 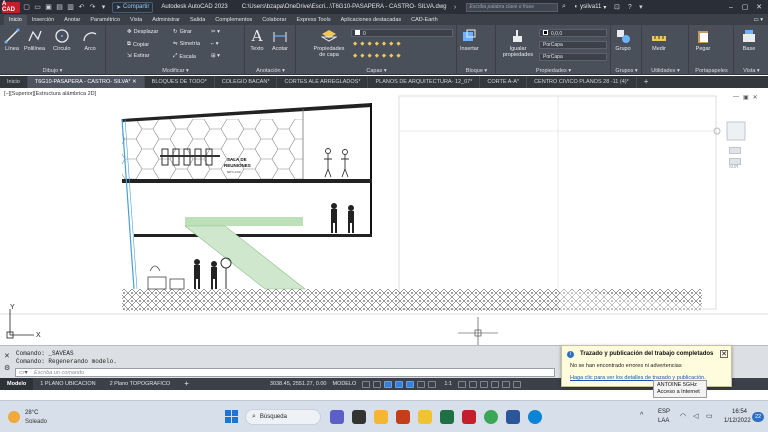 What do you see at coordinates (103, 7) in the screenshot?
I see `more-icon: ▾` at bounding box center [103, 7].